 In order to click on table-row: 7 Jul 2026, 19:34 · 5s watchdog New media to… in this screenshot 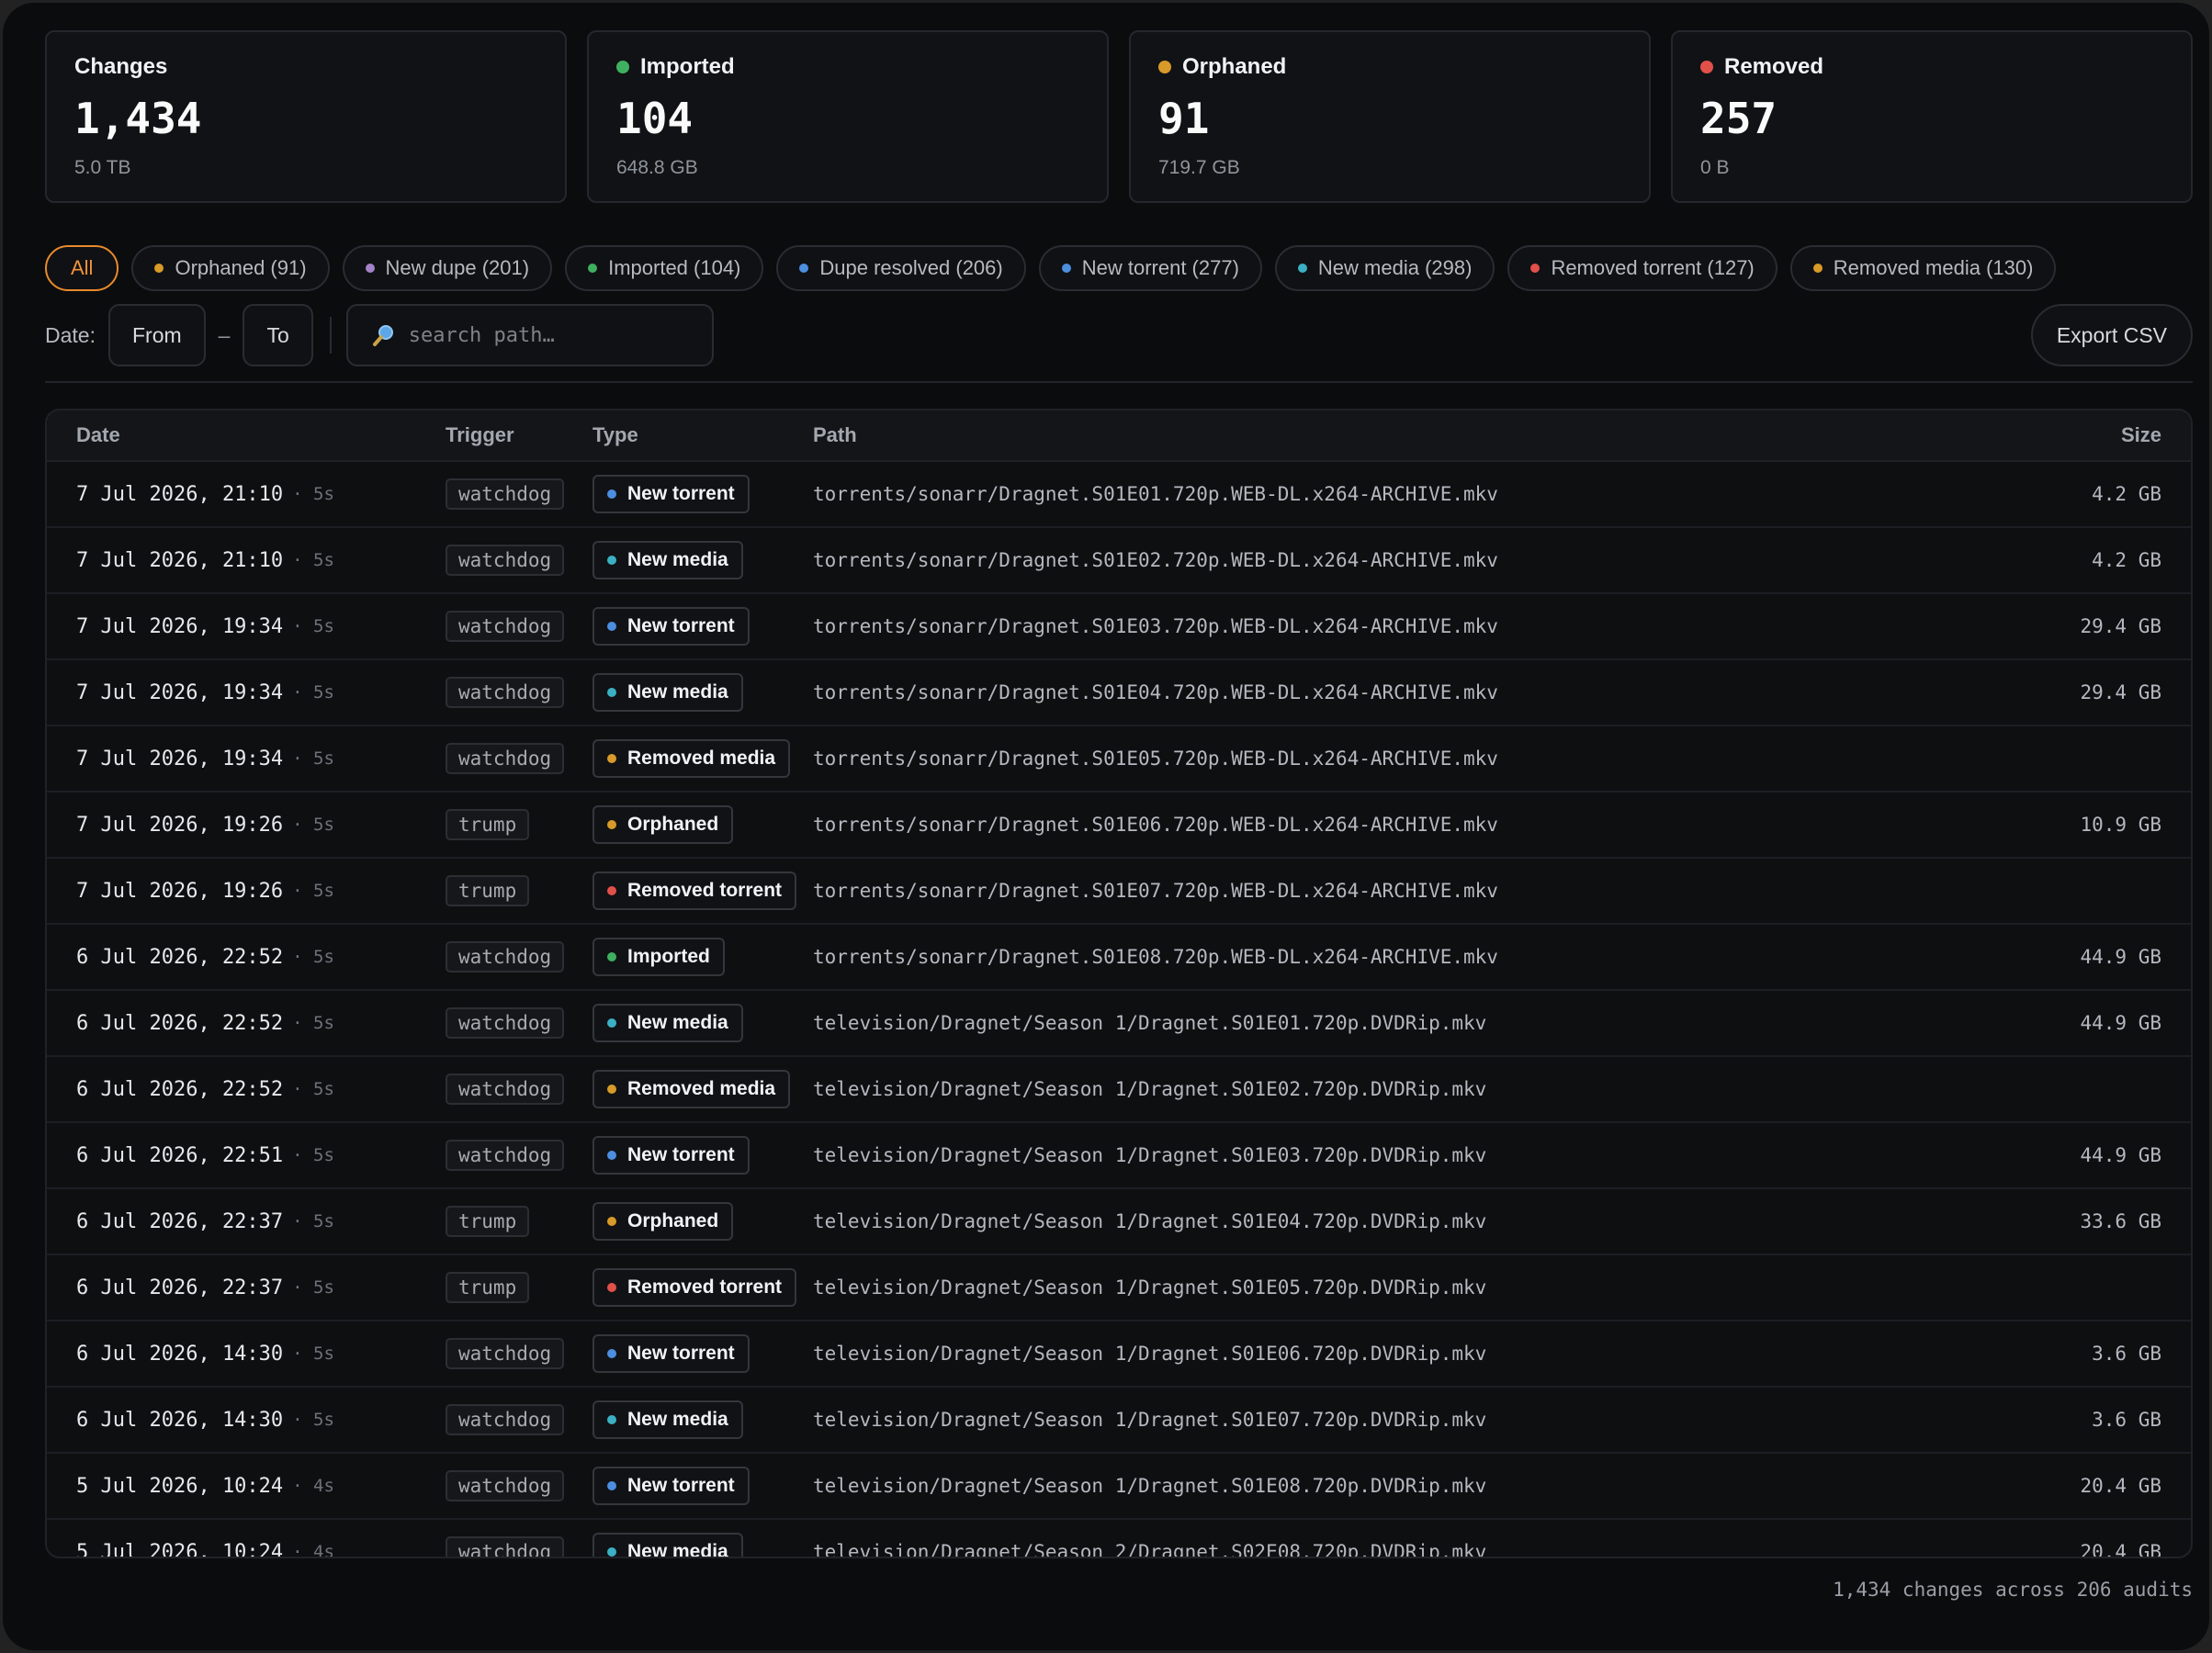, I will do `click(1119, 693)`.